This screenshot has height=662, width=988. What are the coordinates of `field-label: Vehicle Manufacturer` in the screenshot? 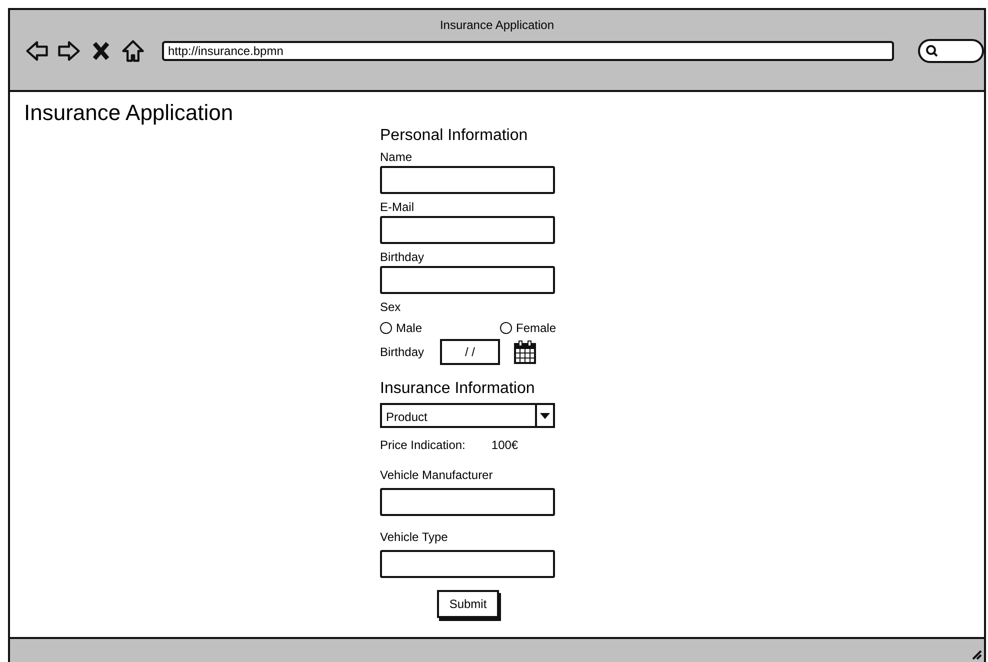 It's located at (437, 475).